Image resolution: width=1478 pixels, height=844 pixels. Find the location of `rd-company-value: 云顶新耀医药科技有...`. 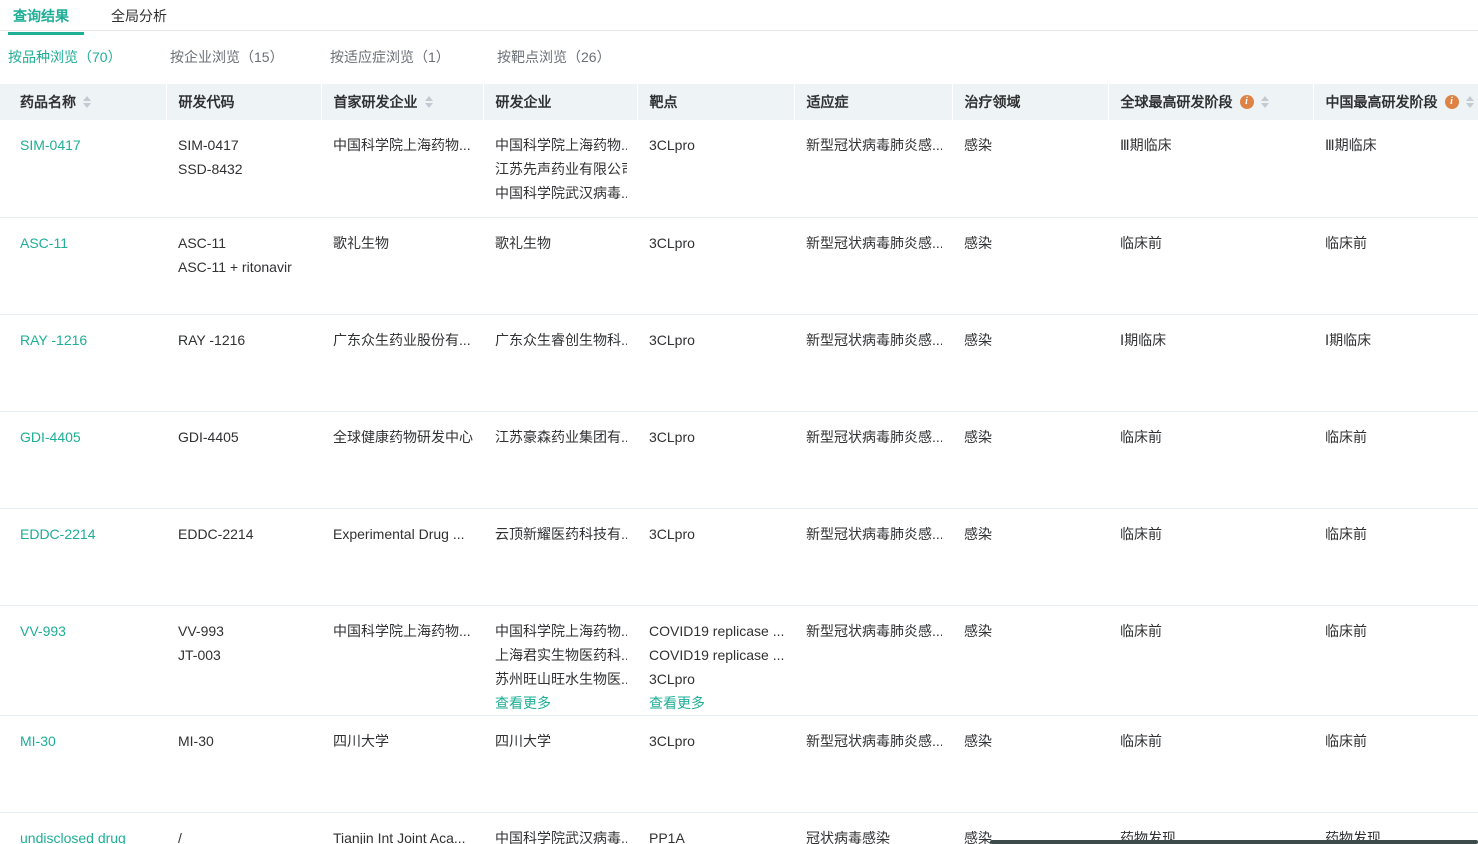

rd-company-value: 云顶新耀医药科技有... is located at coordinates (561, 533).